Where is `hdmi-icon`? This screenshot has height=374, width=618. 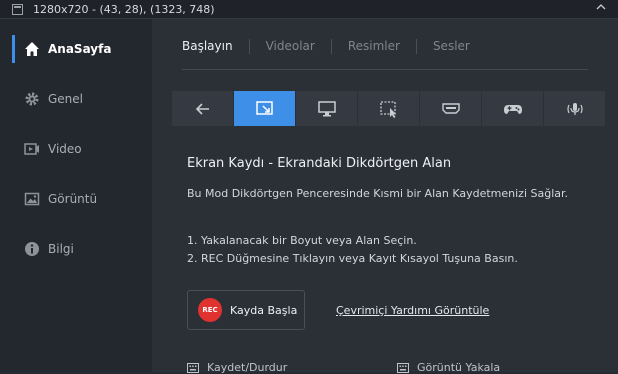 hdmi-icon is located at coordinates (450, 108).